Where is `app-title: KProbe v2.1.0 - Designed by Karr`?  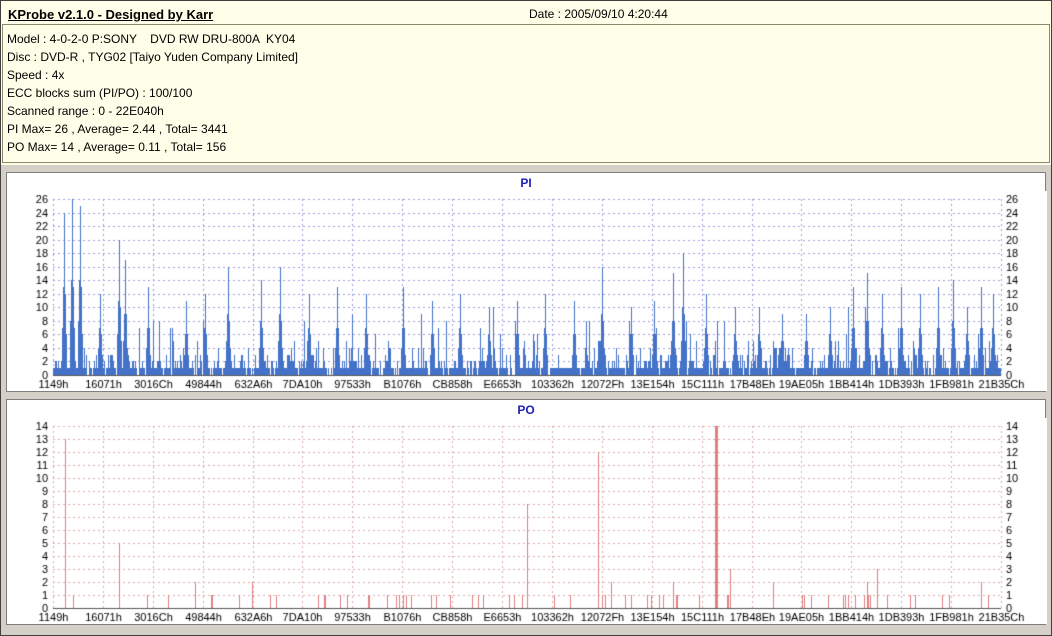
app-title: KProbe v2.1.0 - Designed by Karr is located at coordinates (111, 14).